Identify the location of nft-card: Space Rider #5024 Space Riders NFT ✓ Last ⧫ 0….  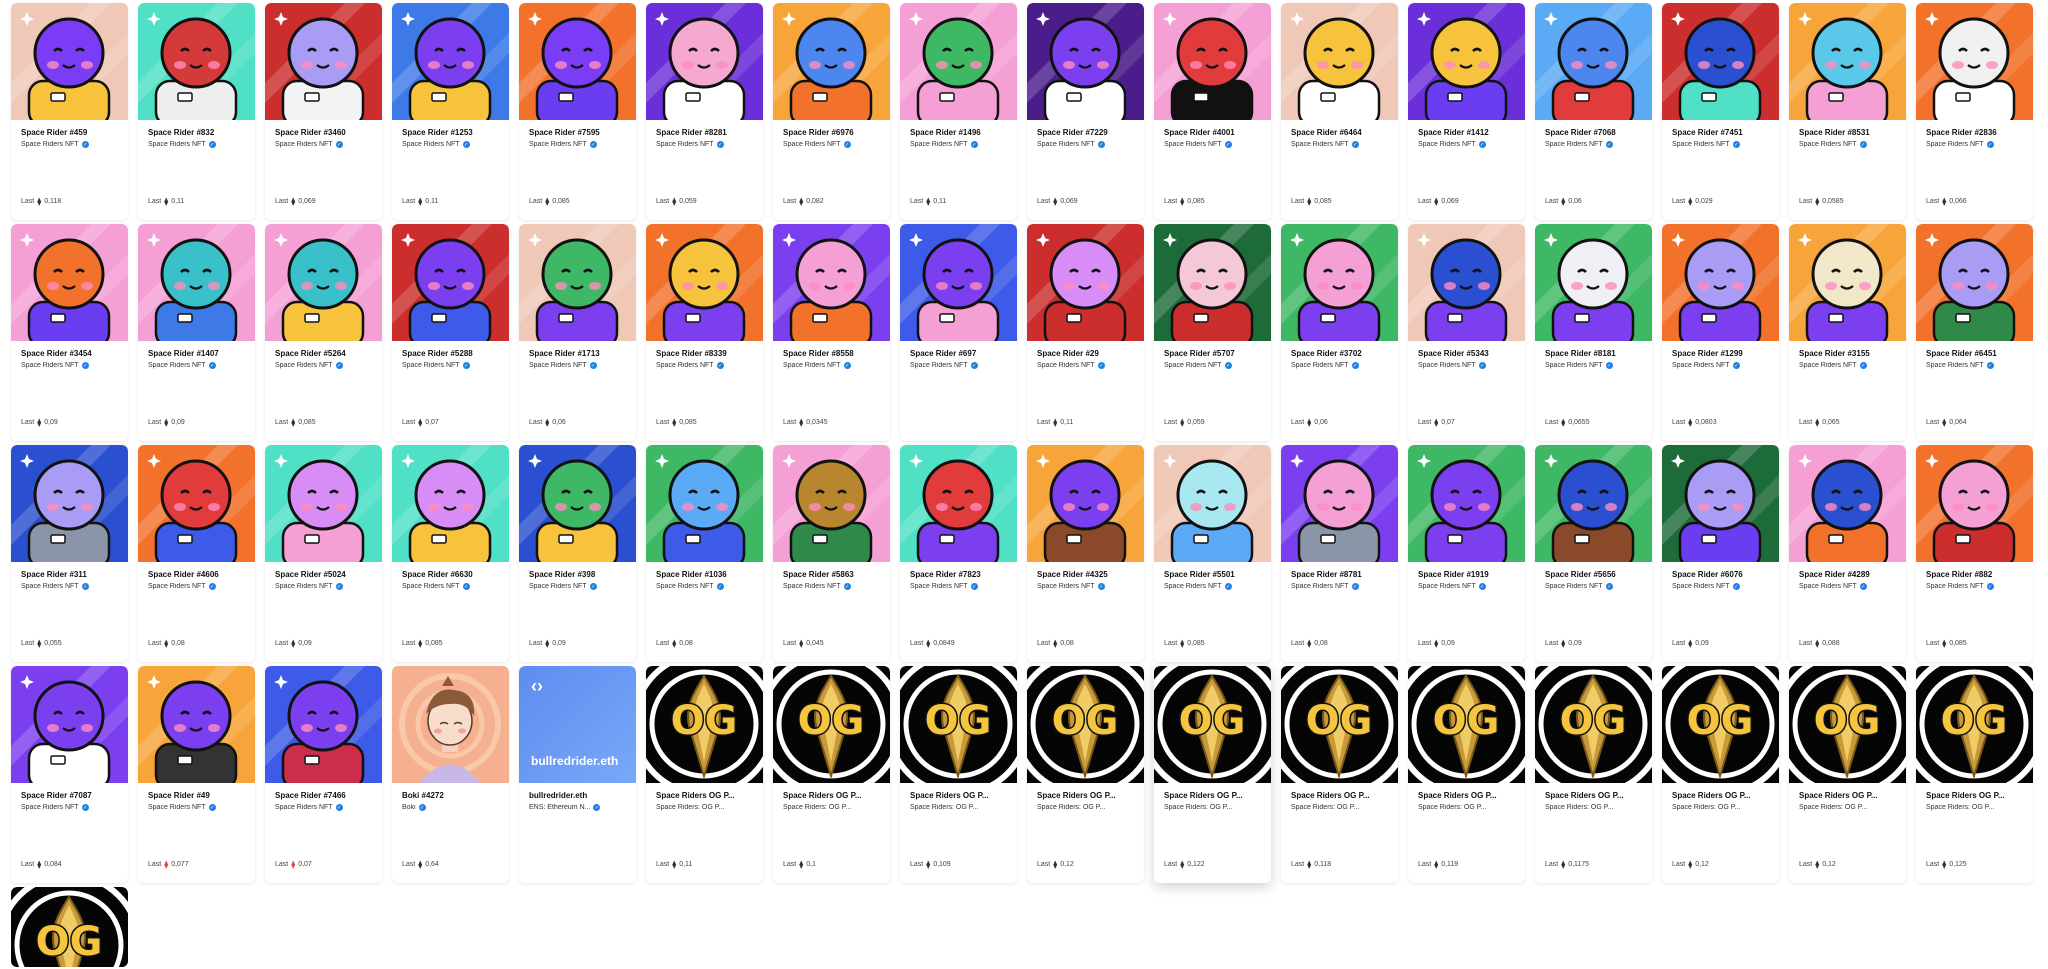
(323, 553).